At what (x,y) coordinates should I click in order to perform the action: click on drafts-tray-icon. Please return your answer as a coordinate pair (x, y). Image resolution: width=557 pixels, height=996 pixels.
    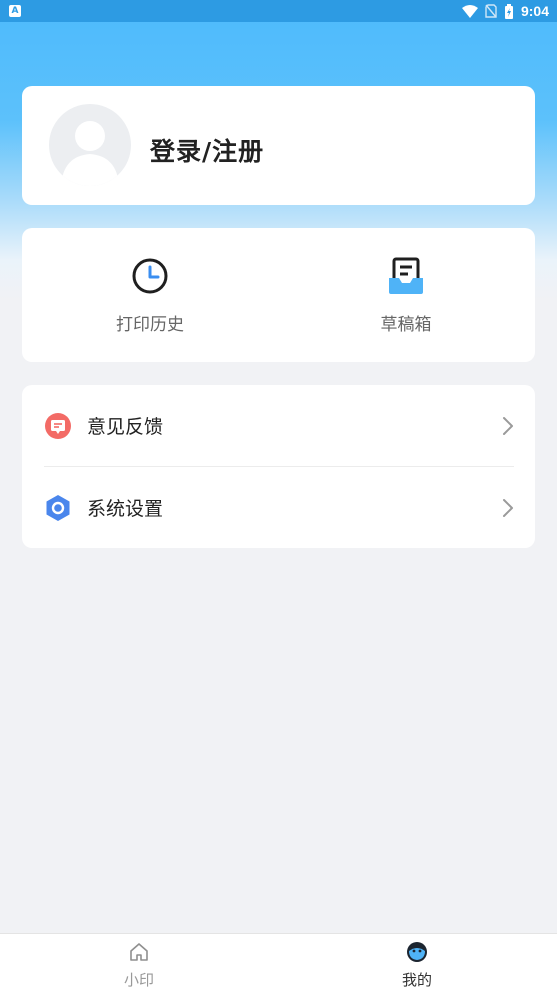
    Looking at the image, I should click on (406, 275).